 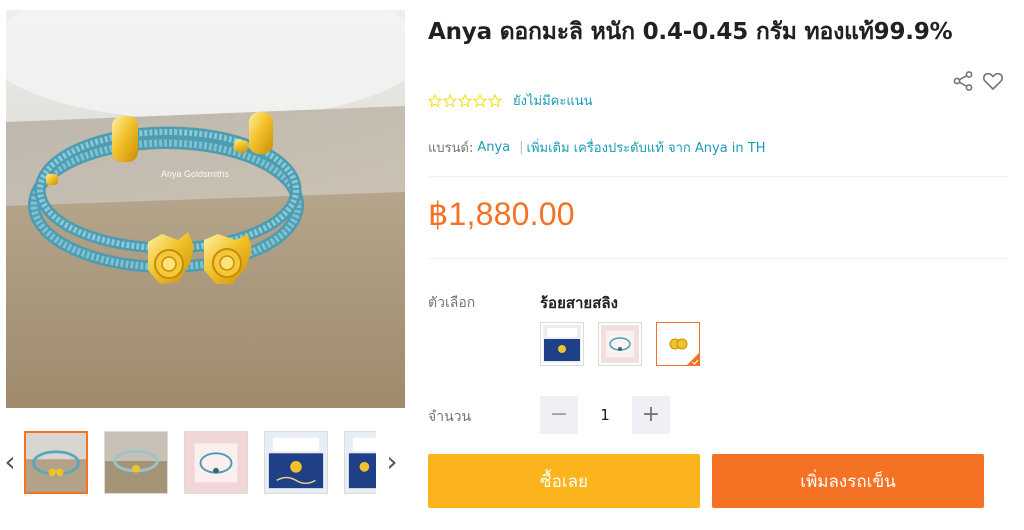 I want to click on selected-check-icon, so click(x=693, y=359).